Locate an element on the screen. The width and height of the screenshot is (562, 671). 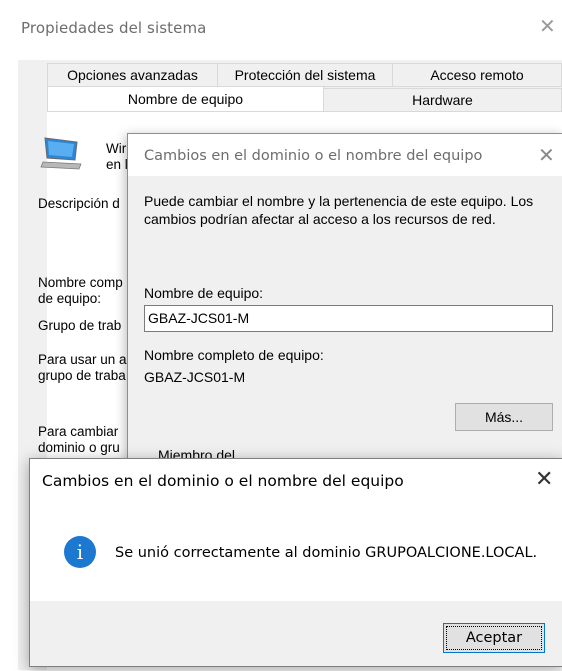
para-cambiar-line2: dominio o gru is located at coordinates (79, 447).